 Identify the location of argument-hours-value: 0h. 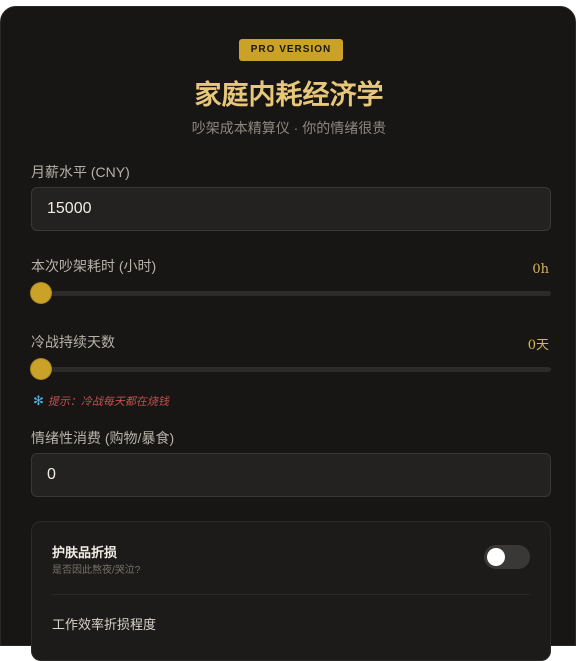
(540, 269).